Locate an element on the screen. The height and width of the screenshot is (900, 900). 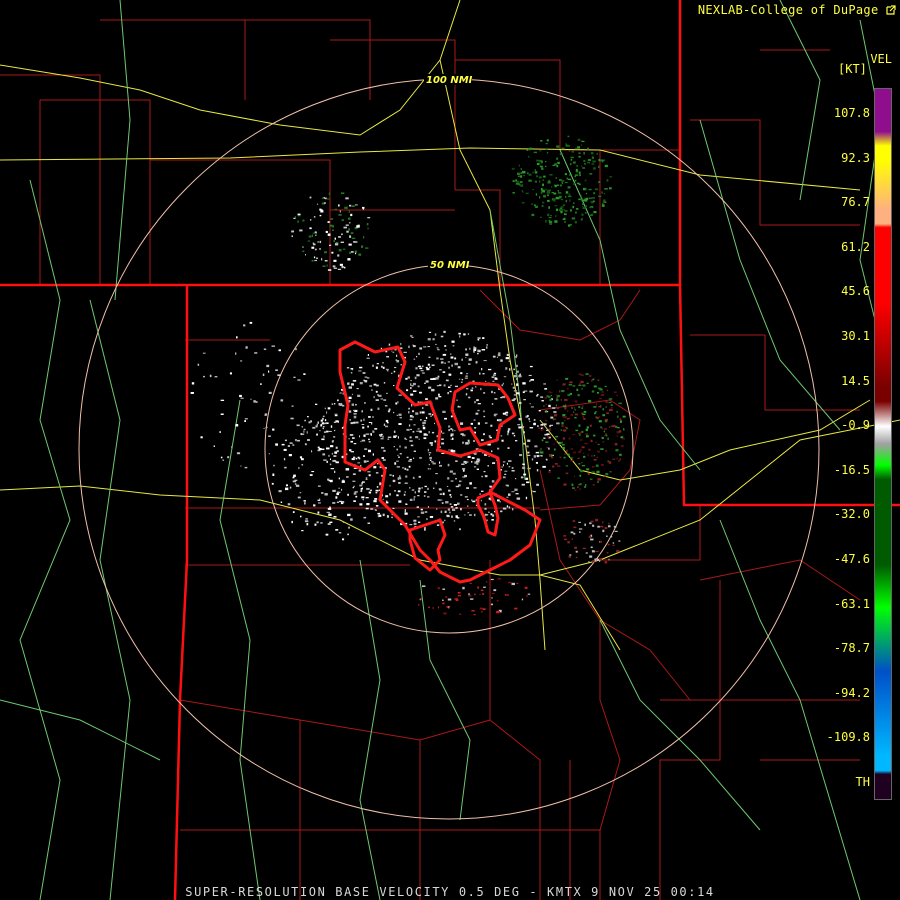
velocity-color-scale is located at coordinates (883, 444).